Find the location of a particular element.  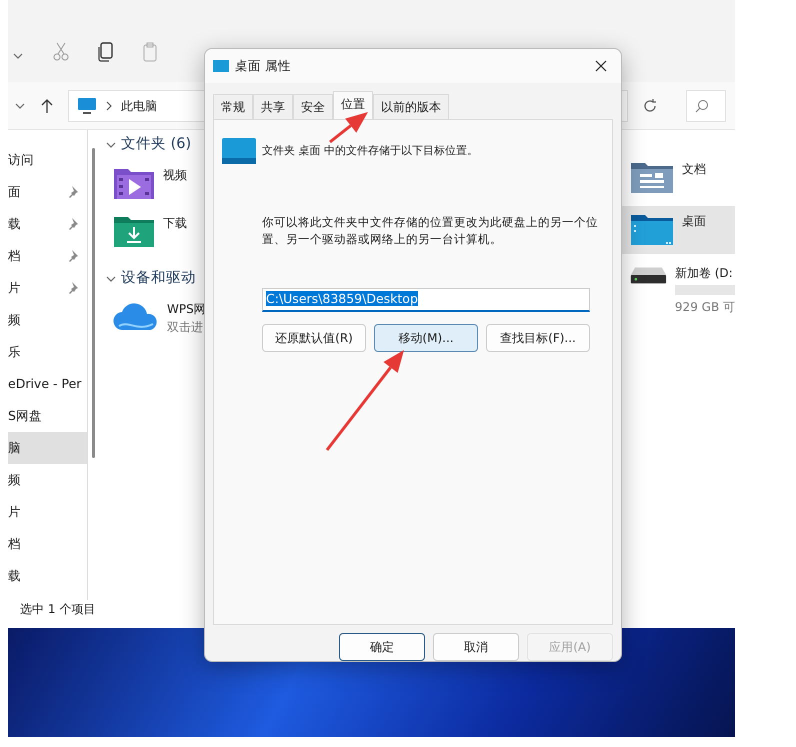

dialog-title: 桌面 属性 is located at coordinates (263, 65).